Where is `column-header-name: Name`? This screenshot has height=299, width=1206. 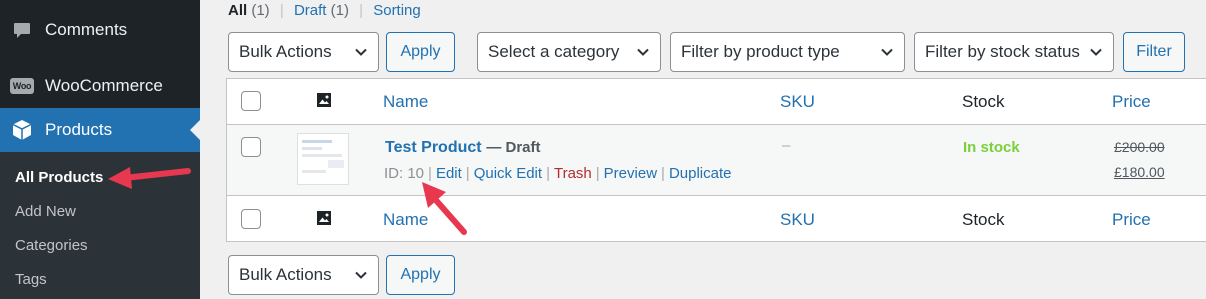
column-header-name: Name is located at coordinates (405, 102).